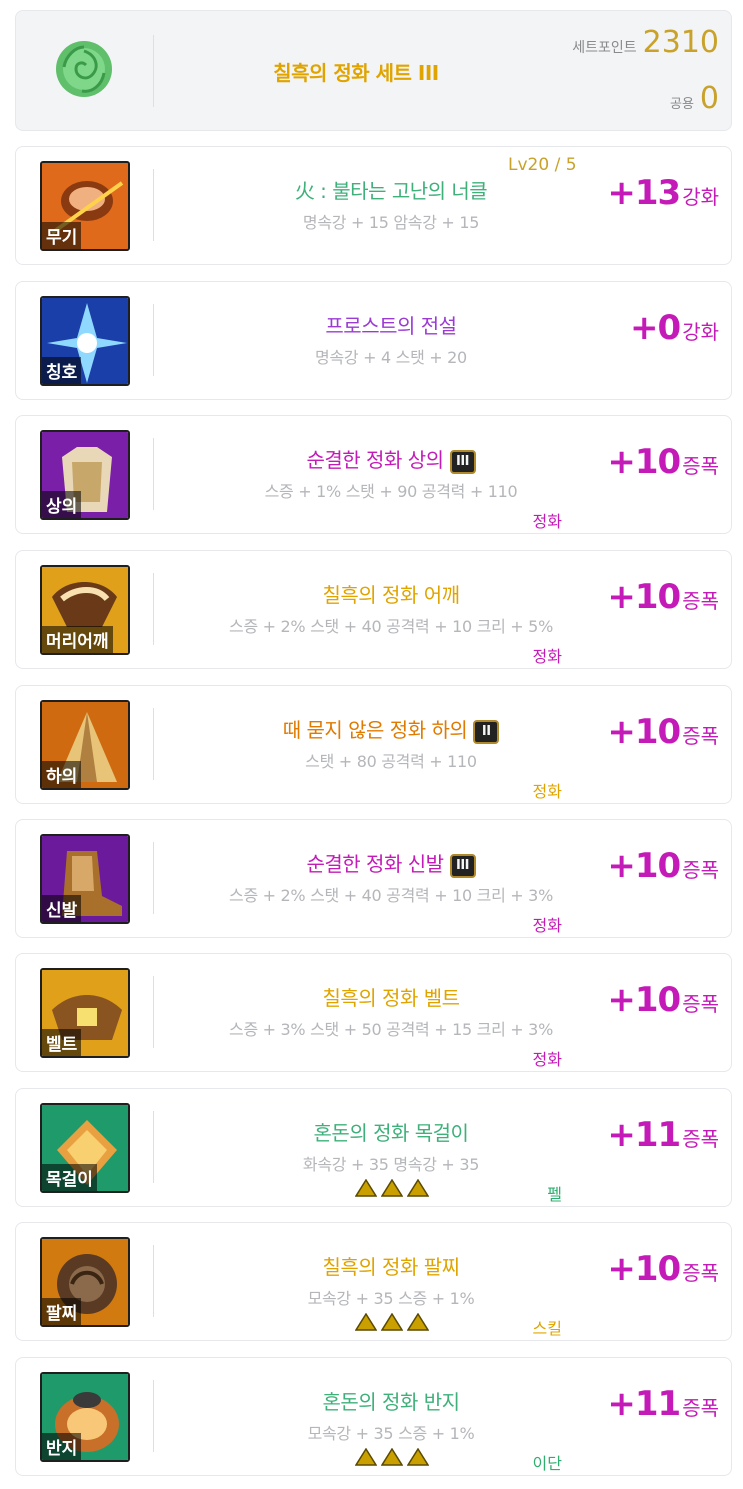 The width and height of the screenshot is (743, 1489). What do you see at coordinates (644, 1404) in the screenshot?
I see `reinforce-number: +11` at bounding box center [644, 1404].